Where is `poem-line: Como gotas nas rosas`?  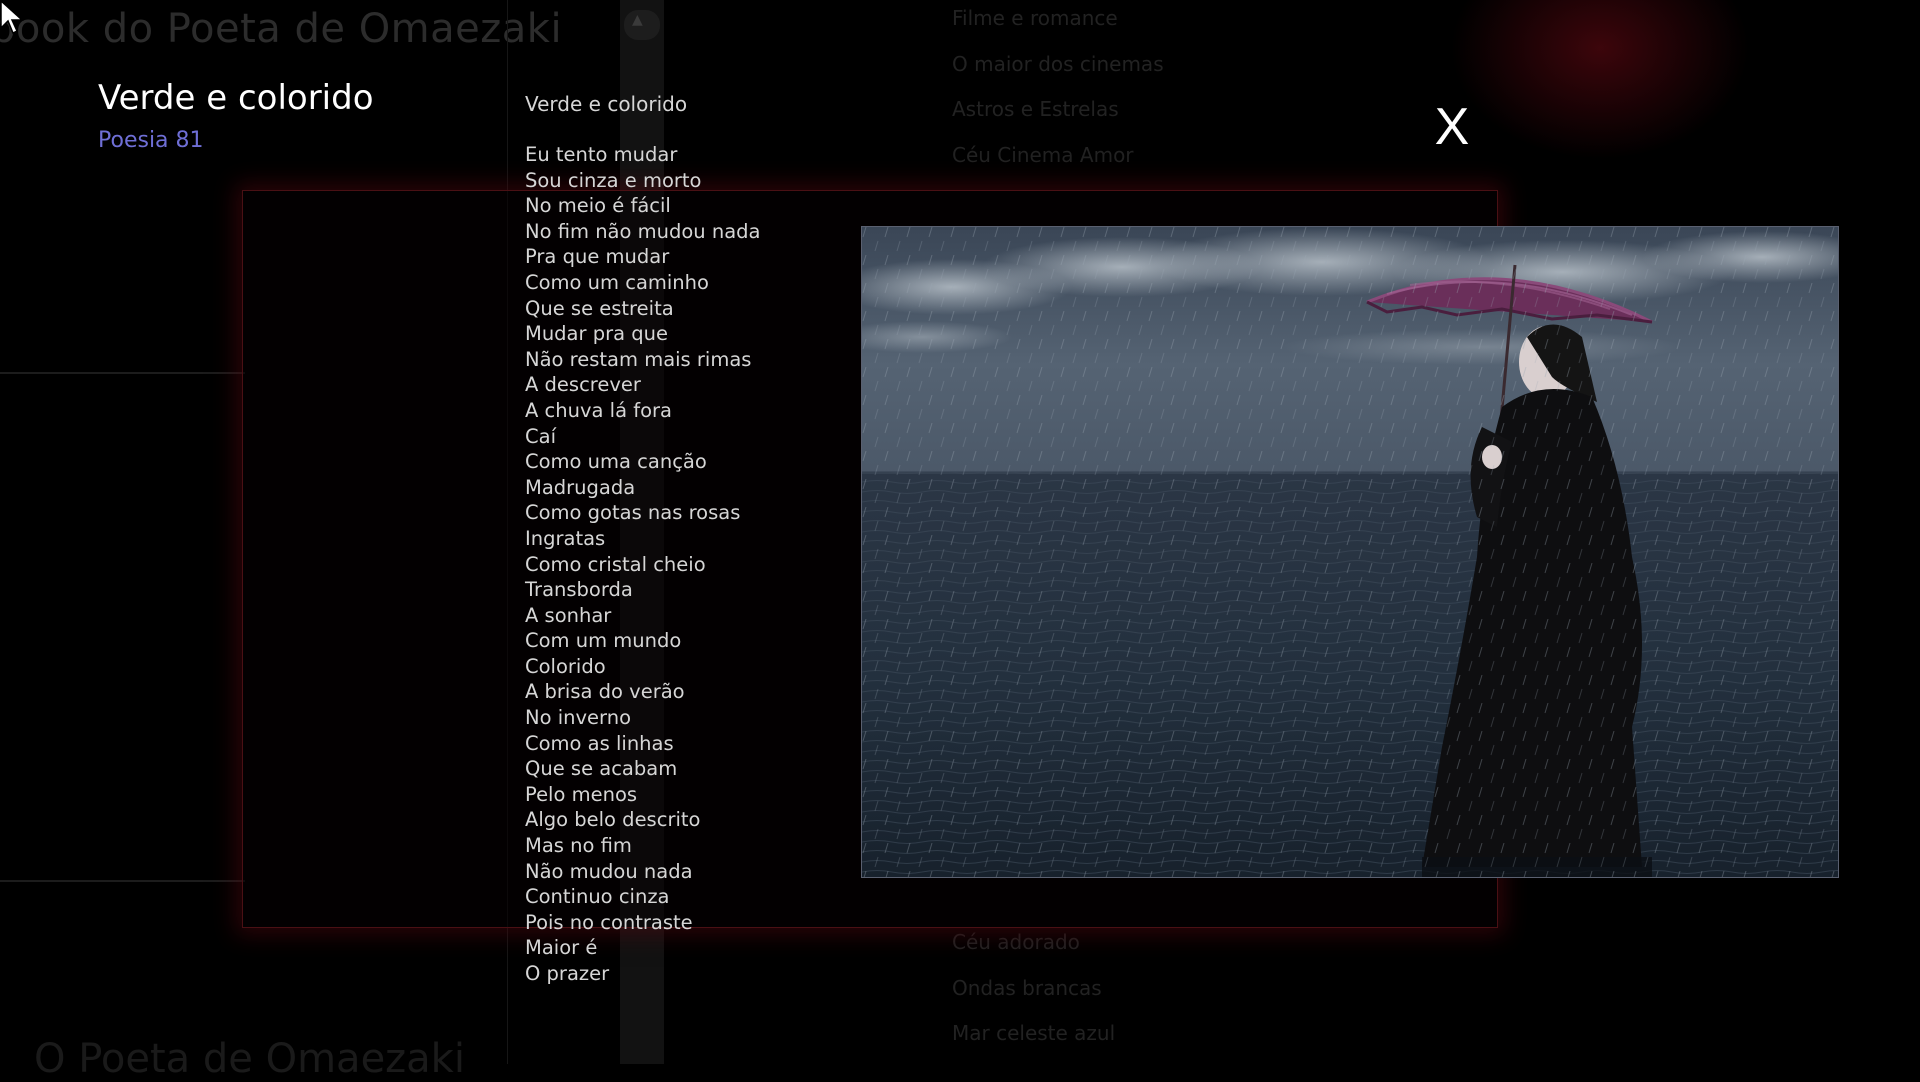 poem-line: Como gotas nas rosas is located at coordinates (633, 513).